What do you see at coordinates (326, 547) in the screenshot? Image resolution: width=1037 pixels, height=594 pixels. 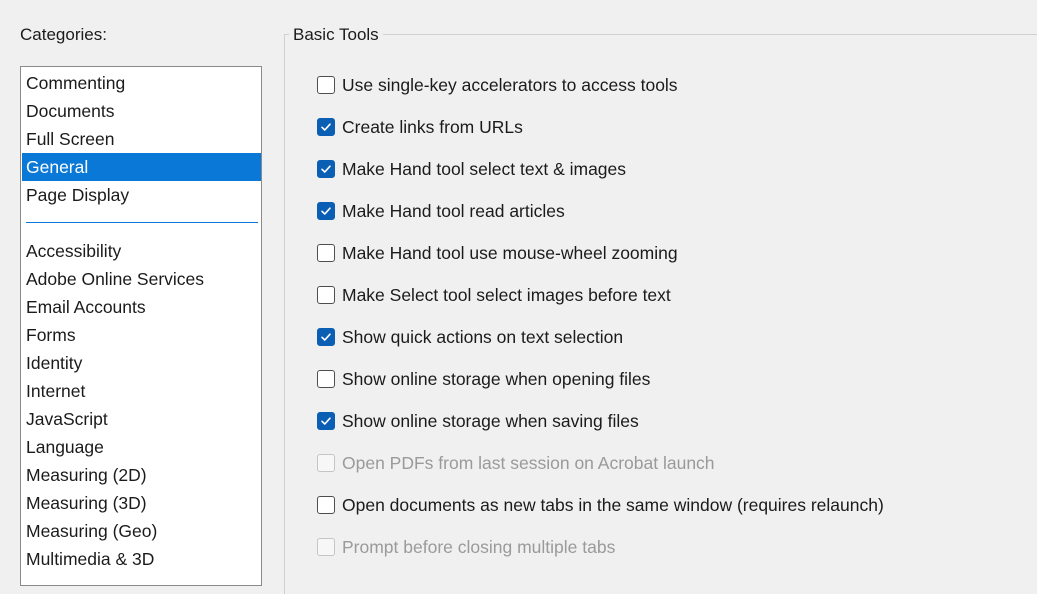 I see `checkbox-prompt-closing-tabs` at bounding box center [326, 547].